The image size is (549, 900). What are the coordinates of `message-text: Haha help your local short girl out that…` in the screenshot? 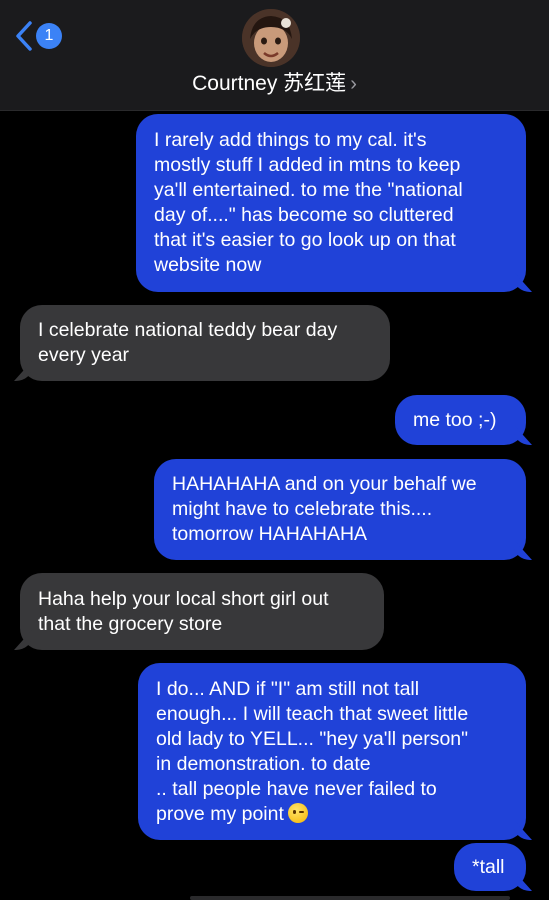 It's located at (183, 611).